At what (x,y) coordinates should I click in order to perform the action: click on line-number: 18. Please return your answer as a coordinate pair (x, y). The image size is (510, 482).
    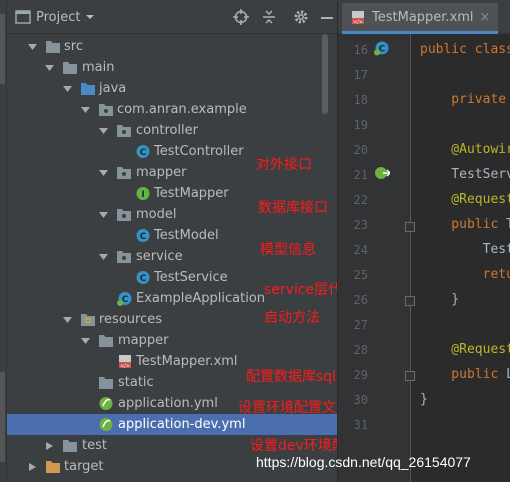
    Looking at the image, I should click on (360, 100).